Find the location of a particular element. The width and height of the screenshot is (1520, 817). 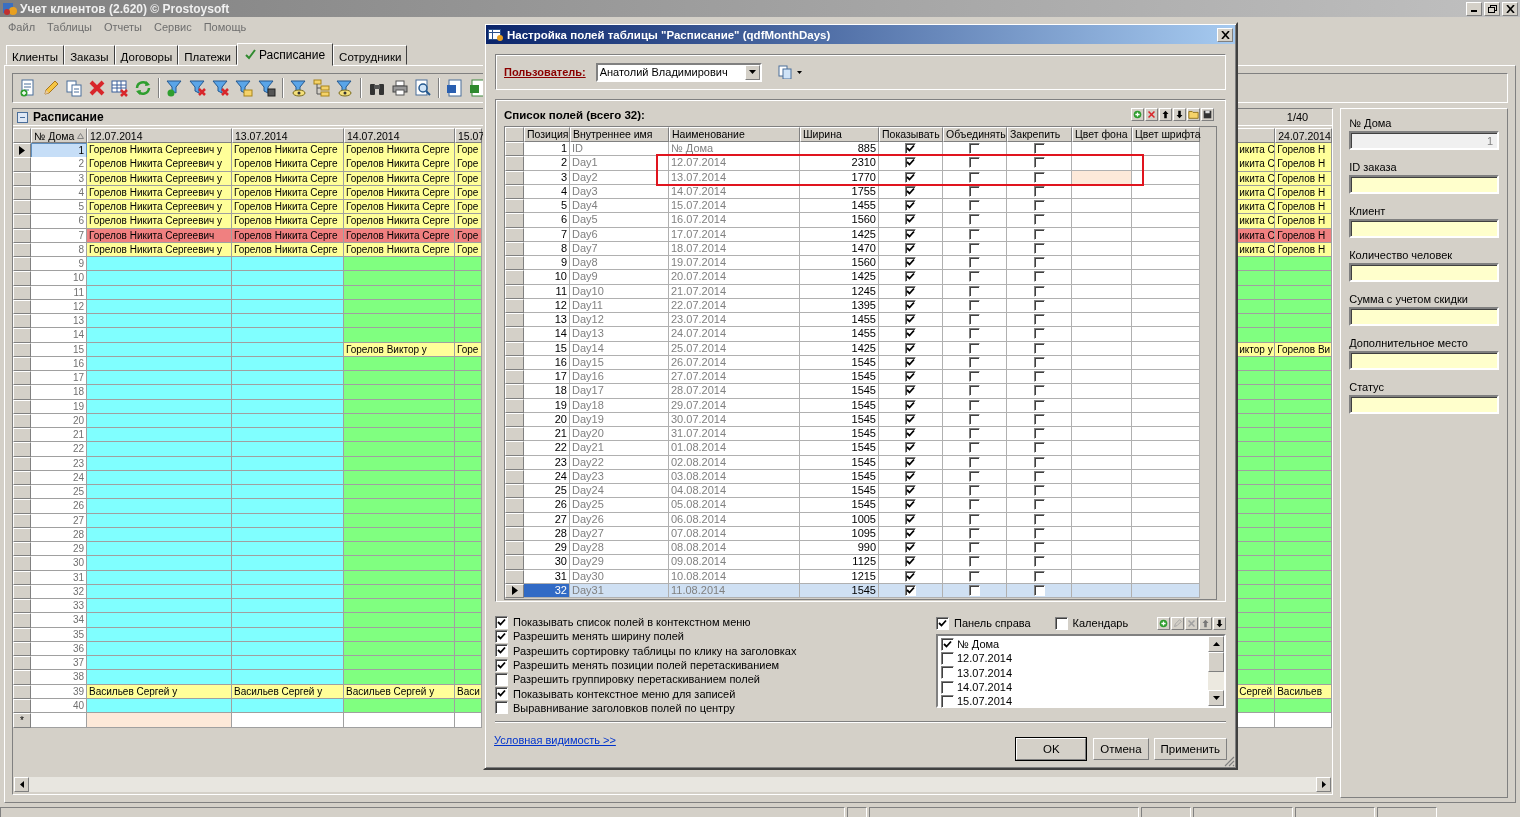

tab: Клиенты is located at coordinates (35, 55).